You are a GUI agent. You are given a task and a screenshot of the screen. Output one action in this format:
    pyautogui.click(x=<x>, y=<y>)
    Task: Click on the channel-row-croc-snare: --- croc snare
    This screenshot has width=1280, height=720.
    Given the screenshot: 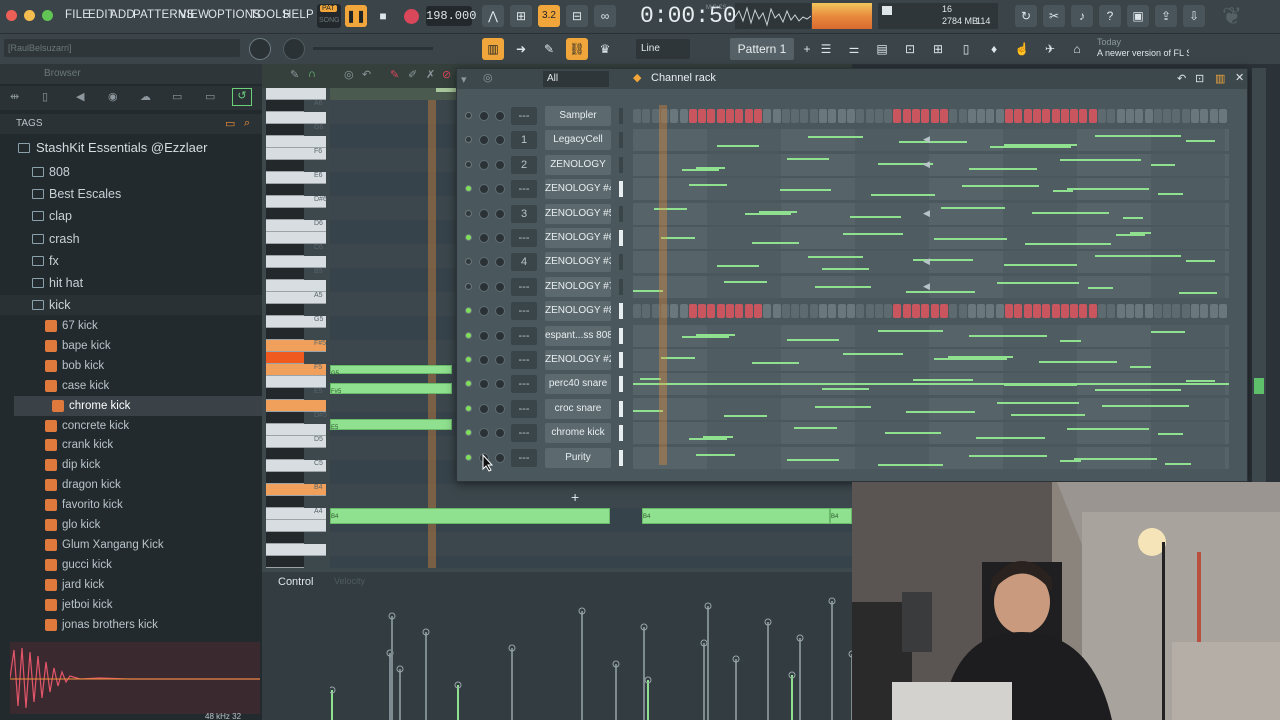 What is the action you would take?
    pyautogui.click(x=853, y=408)
    